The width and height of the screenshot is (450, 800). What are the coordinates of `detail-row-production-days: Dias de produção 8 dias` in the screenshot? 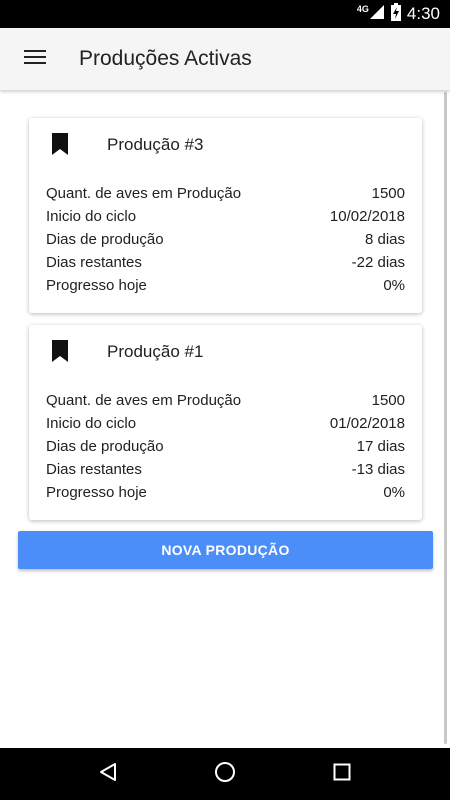 It's located at (225, 239).